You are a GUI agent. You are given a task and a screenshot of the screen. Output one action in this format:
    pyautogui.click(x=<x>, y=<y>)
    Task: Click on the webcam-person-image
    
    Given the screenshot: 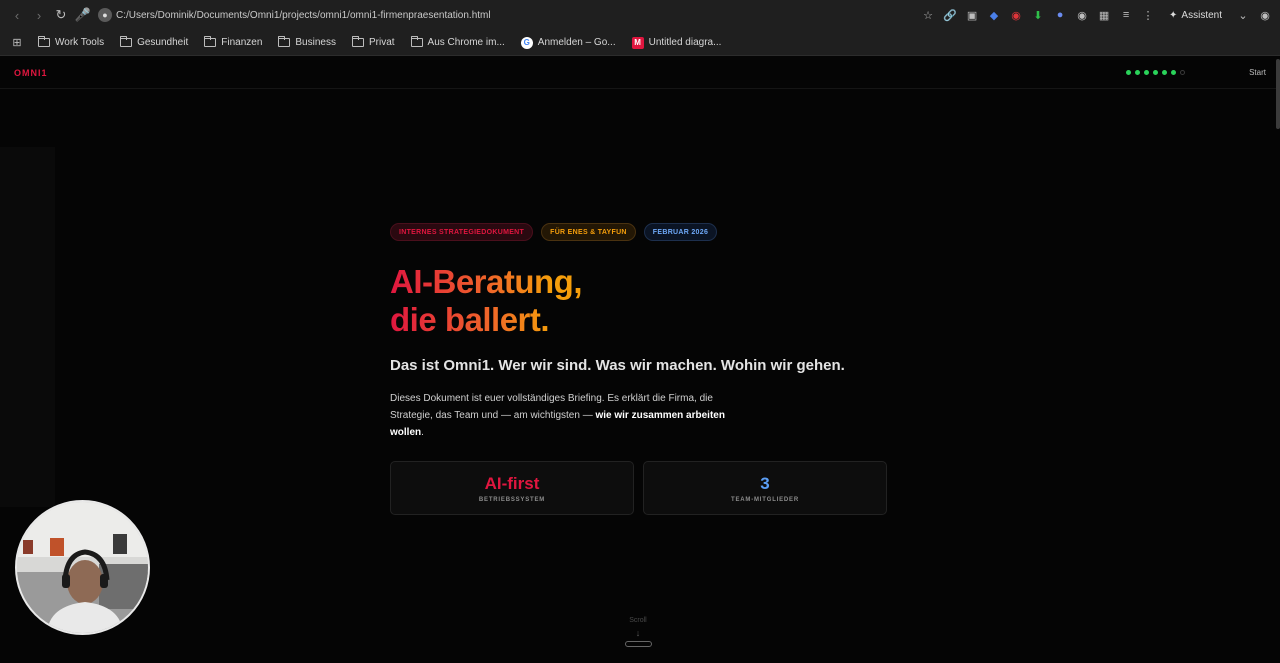 What is the action you would take?
    pyautogui.click(x=82, y=567)
    